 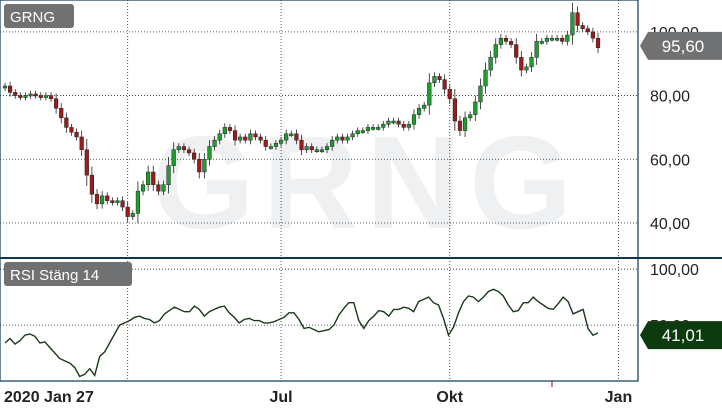 I want to click on rsi-last-value-text: 41,01, so click(x=683, y=335).